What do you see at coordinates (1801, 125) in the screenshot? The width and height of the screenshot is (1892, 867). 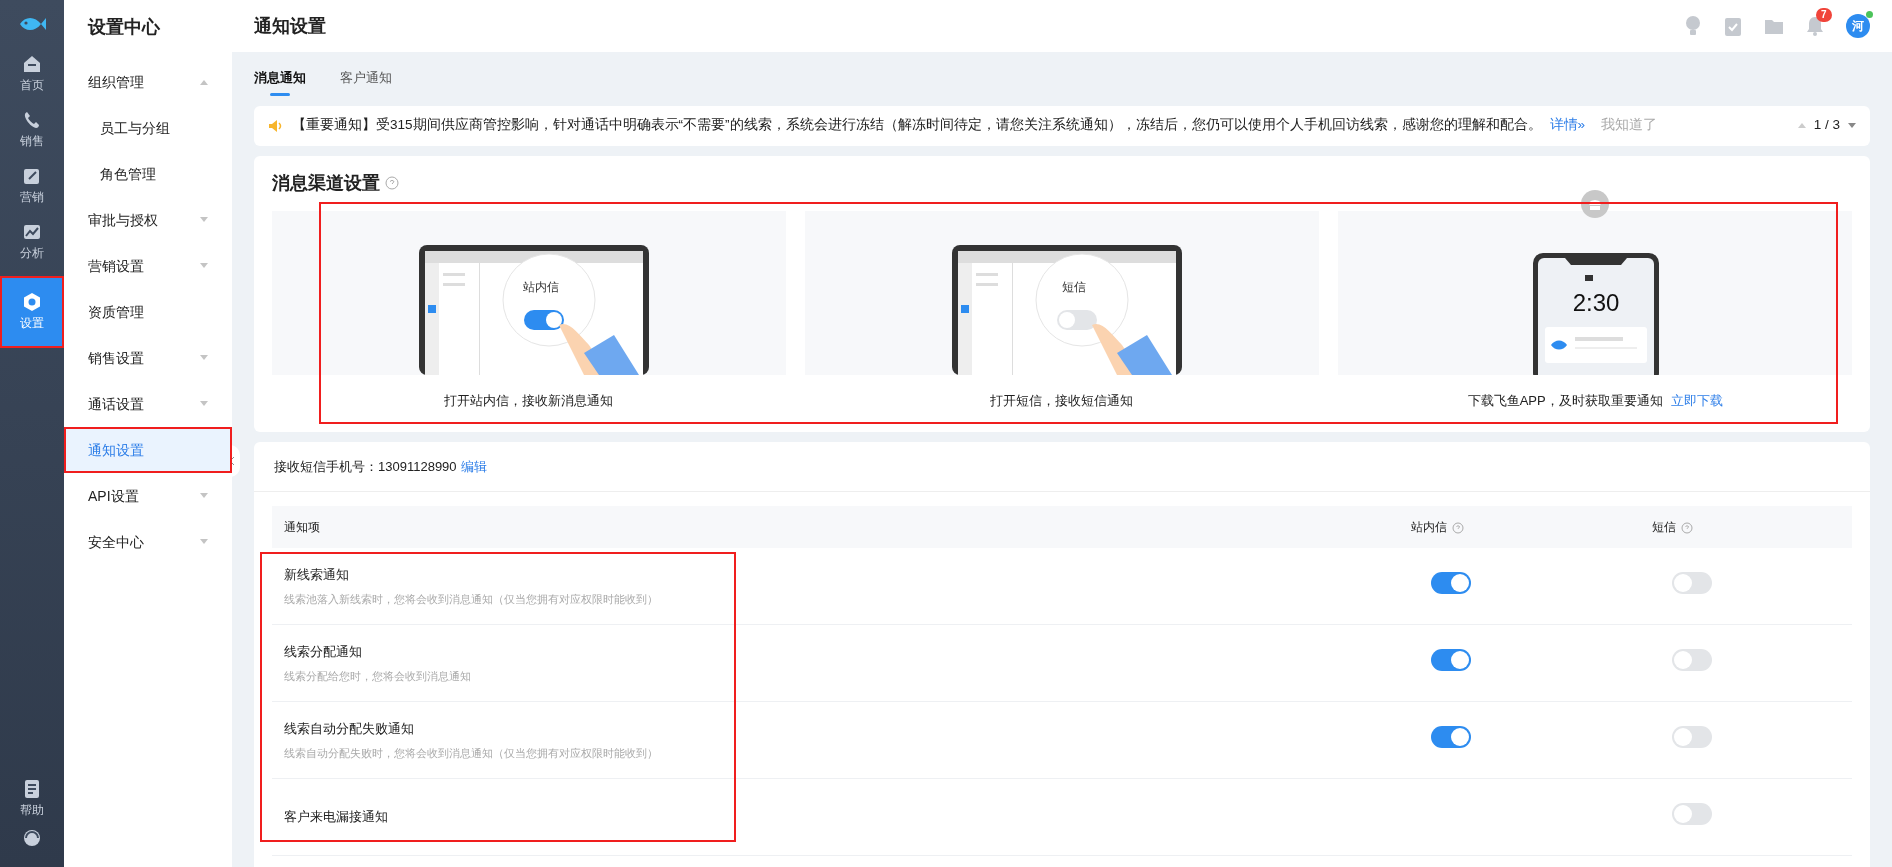 I see `caret-up-icon` at bounding box center [1801, 125].